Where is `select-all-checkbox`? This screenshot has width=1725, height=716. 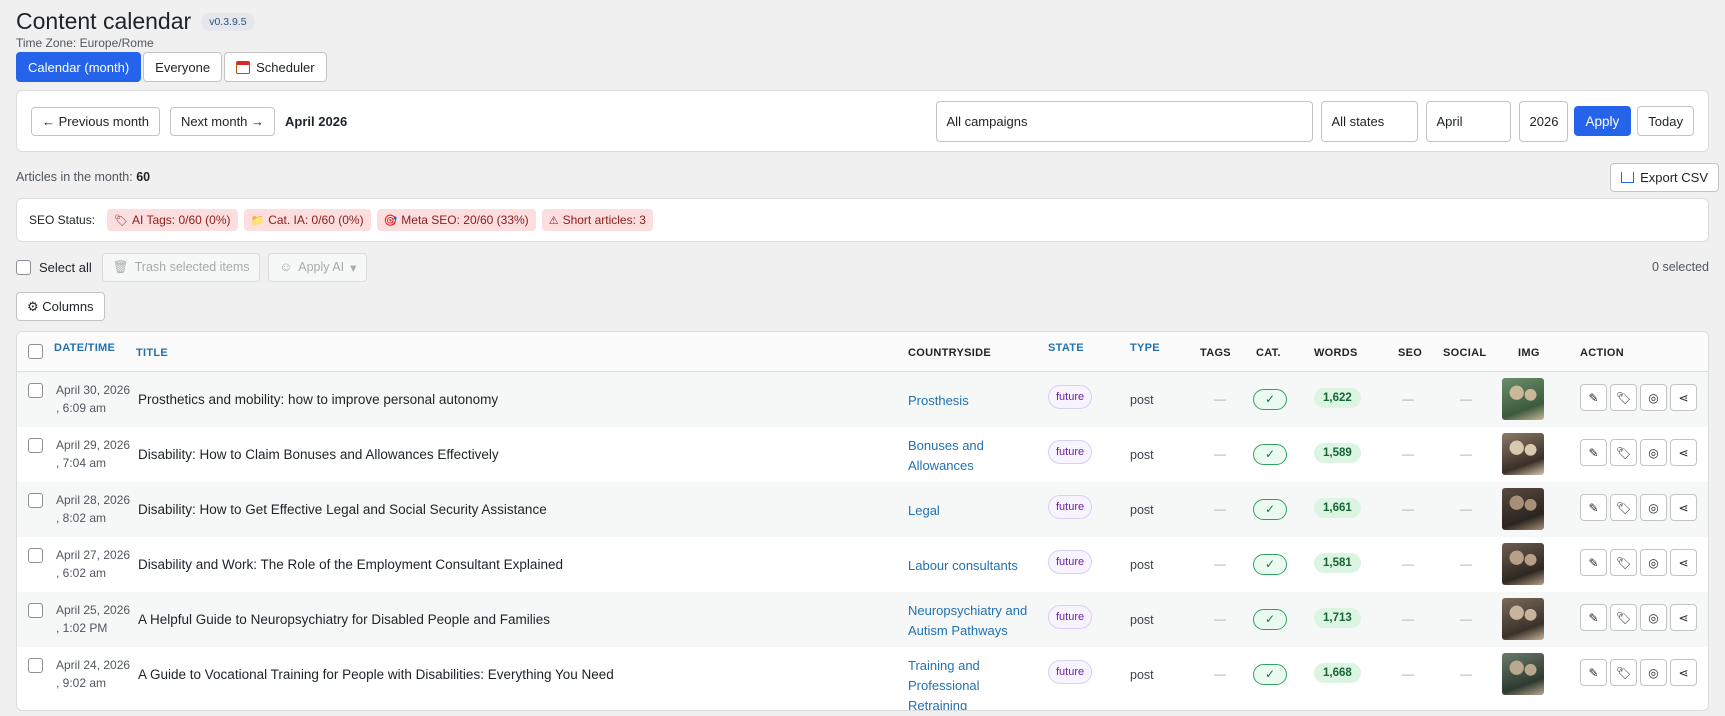 select-all-checkbox is located at coordinates (23, 267).